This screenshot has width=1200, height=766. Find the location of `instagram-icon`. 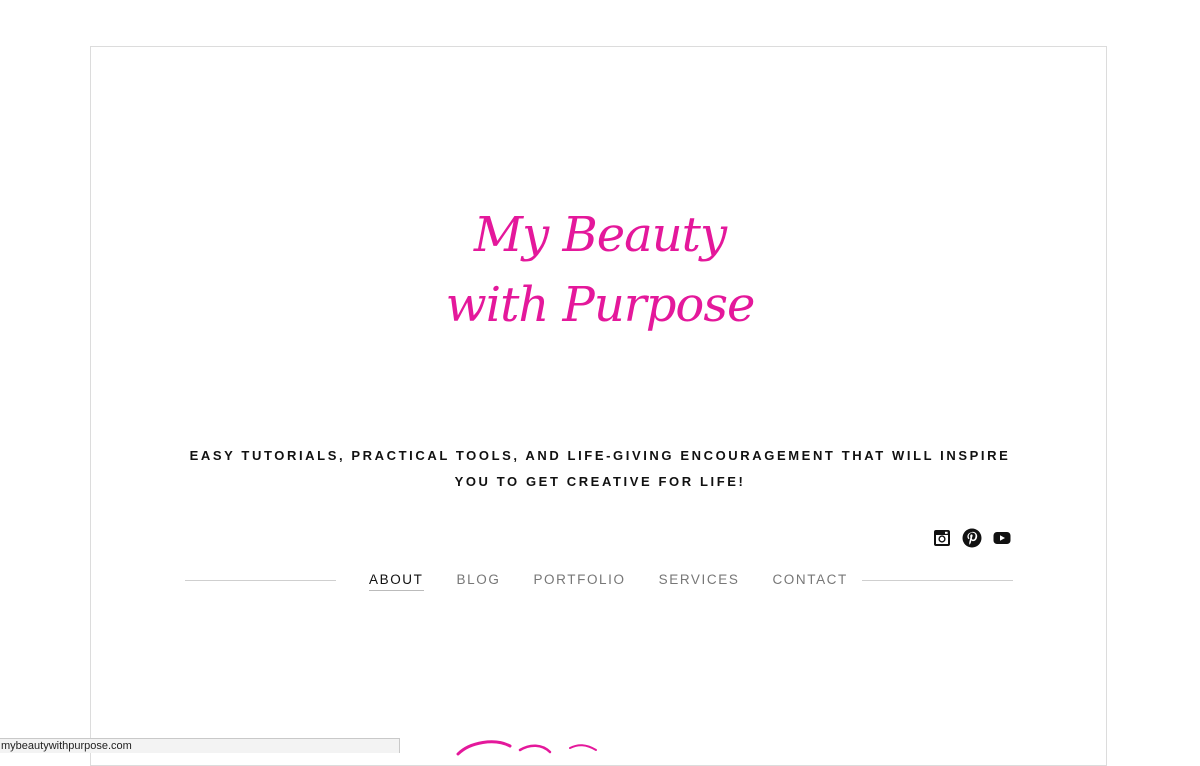

instagram-icon is located at coordinates (942, 538).